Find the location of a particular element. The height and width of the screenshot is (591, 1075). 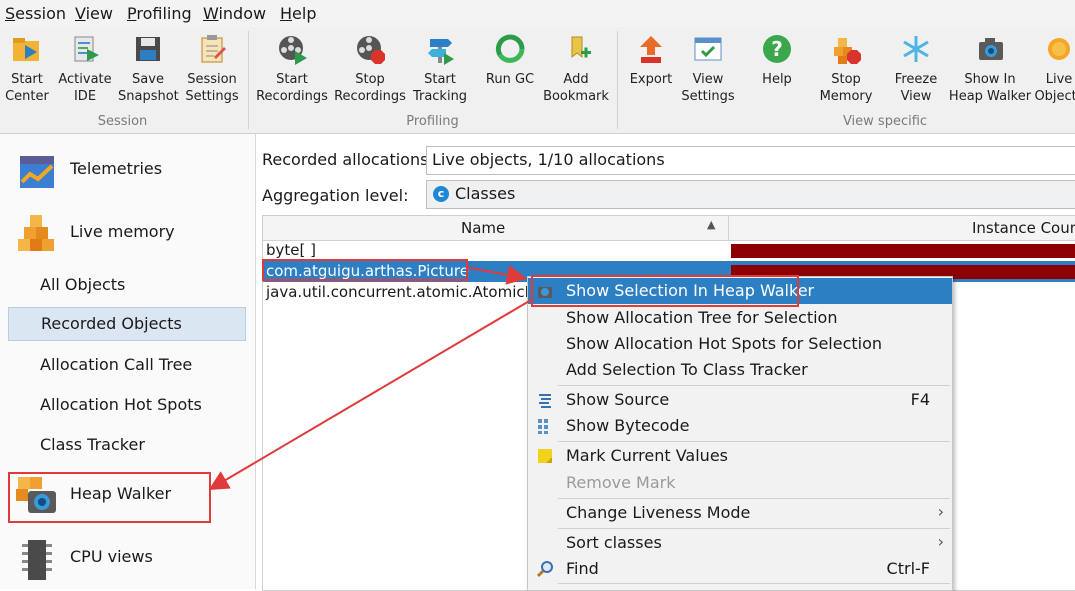

annotation-arrow-to-menu is located at coordinates (496, 275).